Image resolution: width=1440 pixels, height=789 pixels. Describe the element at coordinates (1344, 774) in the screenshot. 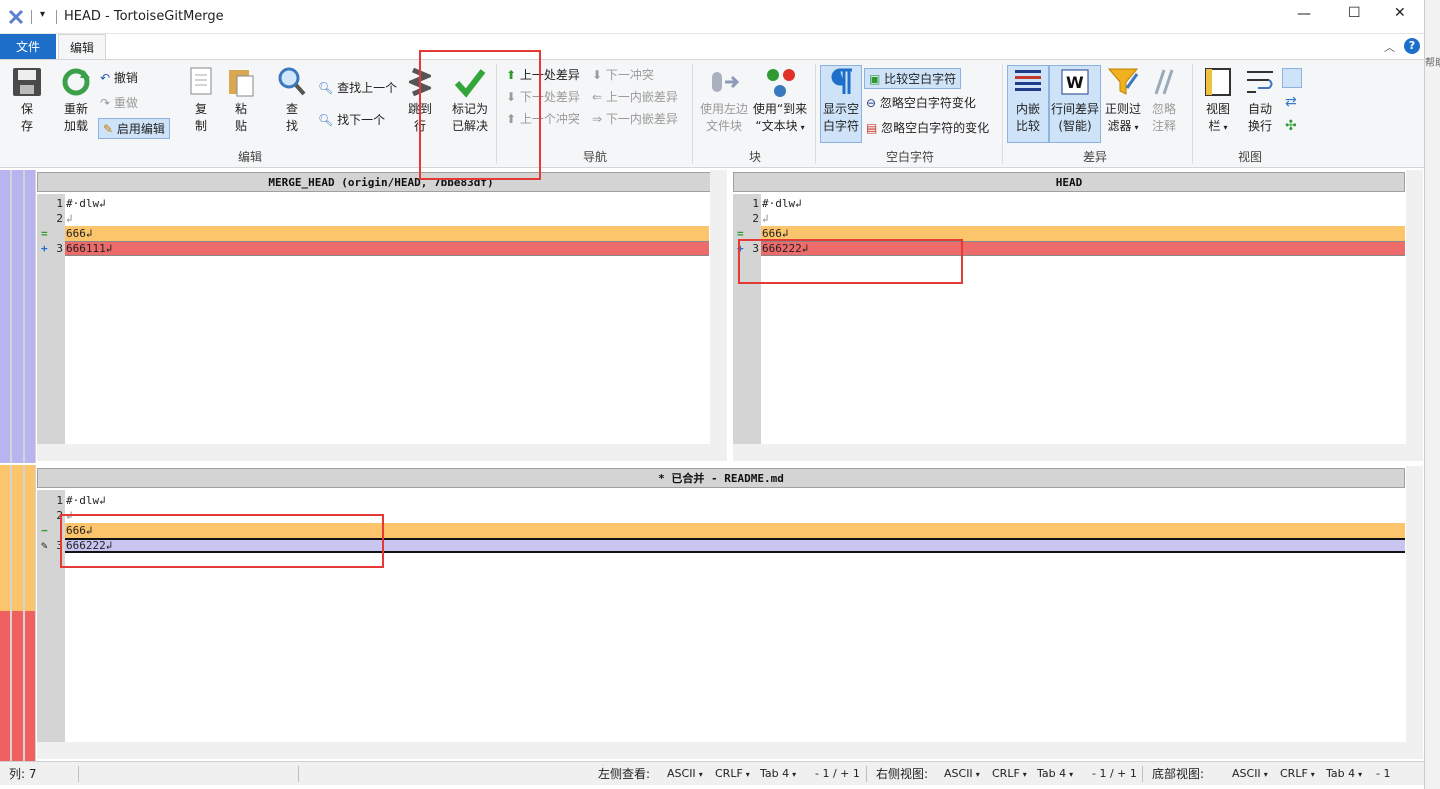

I see `bottom-tab-select: Tab 4 ▾` at that location.